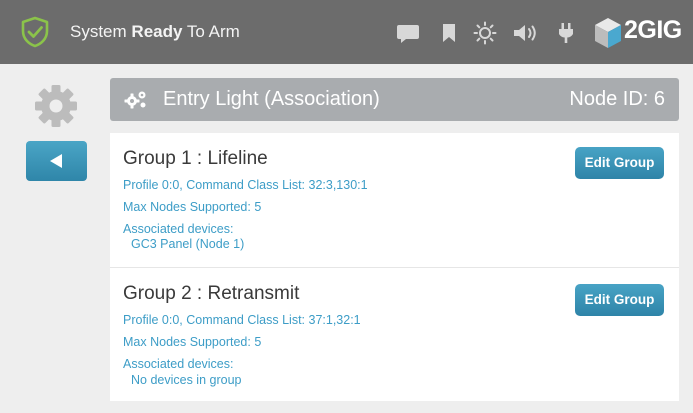 This screenshot has height=413, width=693. What do you see at coordinates (188, 244) in the screenshot?
I see `group-associated-devices: GC3 Panel (Node 1)` at bounding box center [188, 244].